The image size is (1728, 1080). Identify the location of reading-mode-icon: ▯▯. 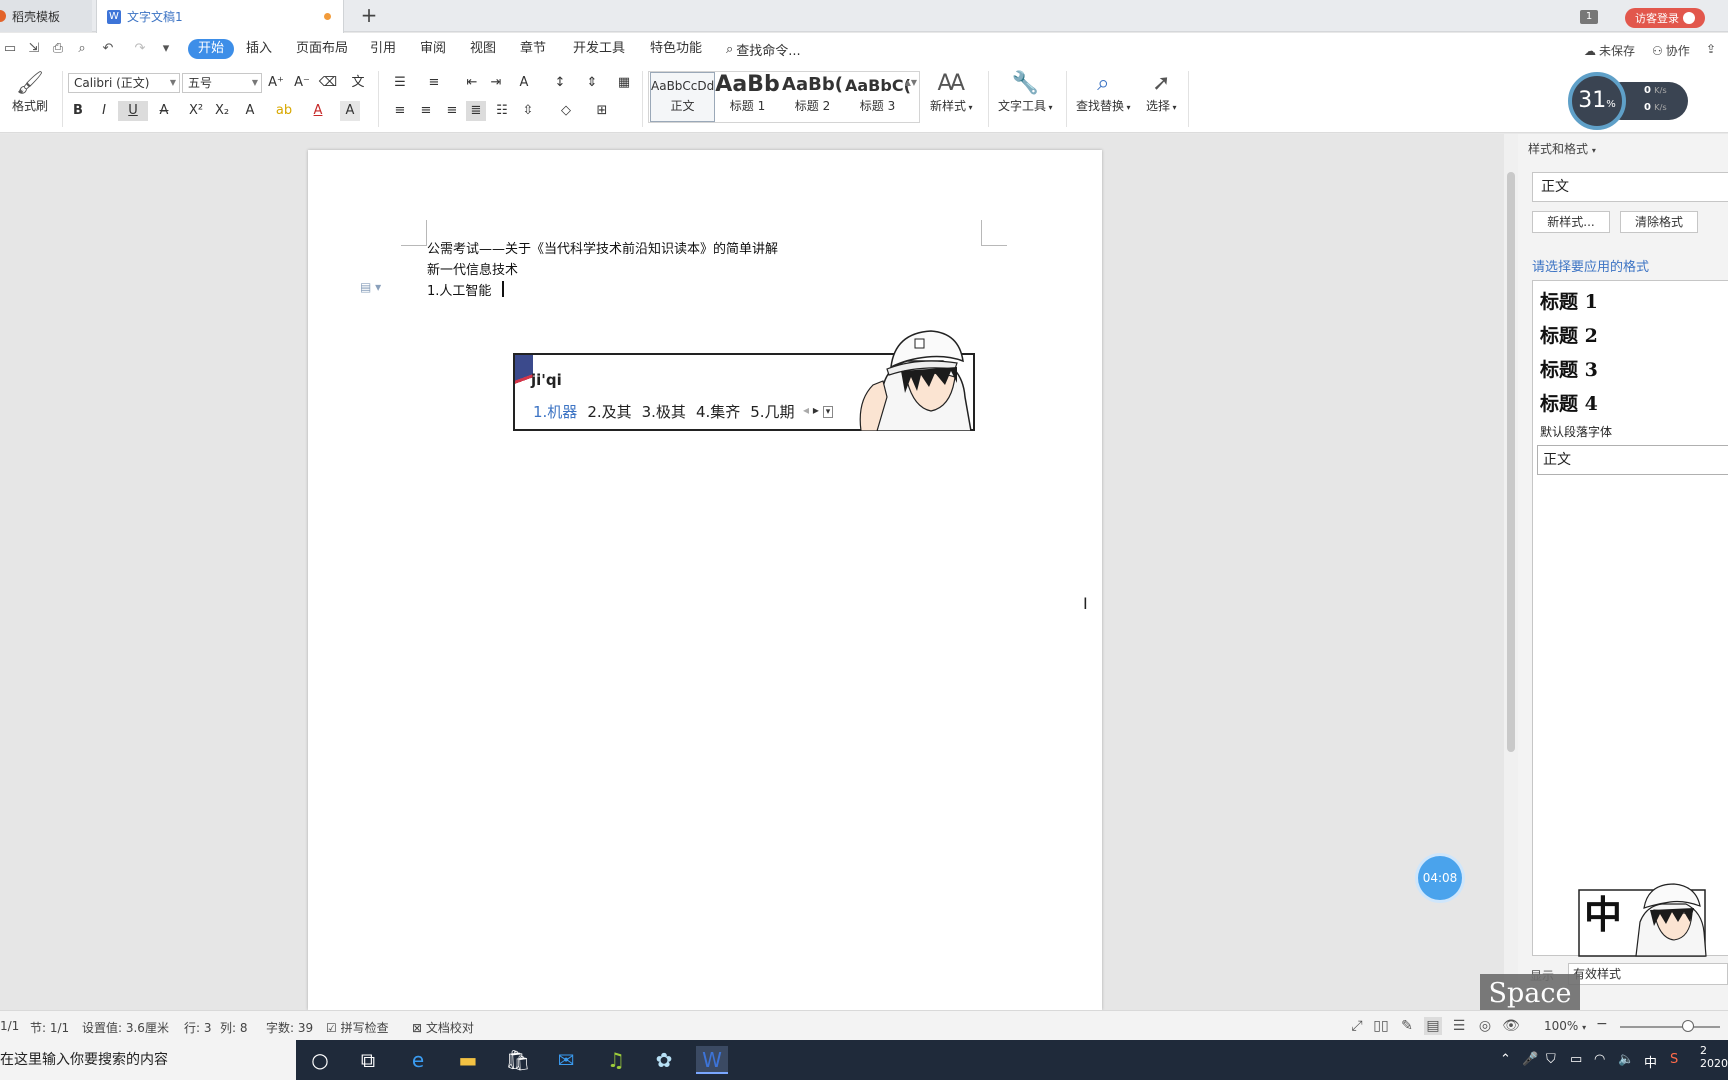
(1381, 1026).